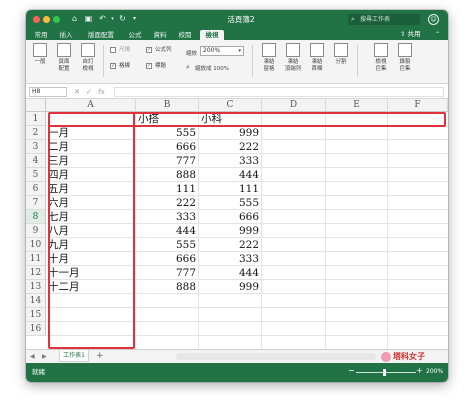 The image size is (474, 403). What do you see at coordinates (437, 34) in the screenshot?
I see `collapse-ribbon-icon: ⌃` at bounding box center [437, 34].